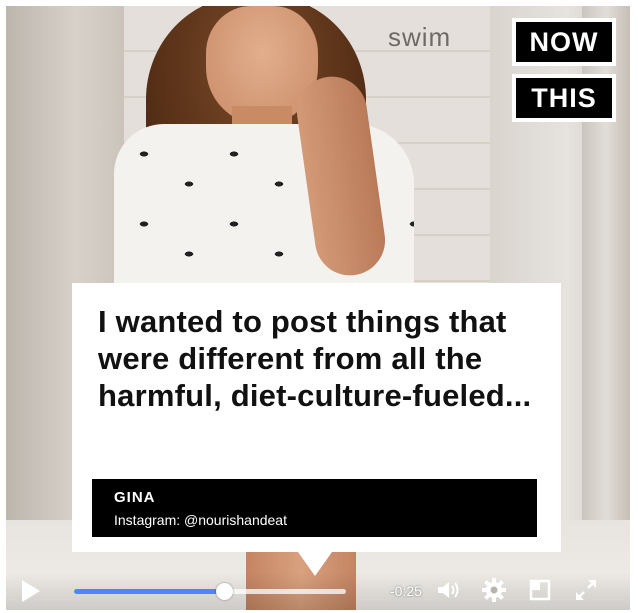 This screenshot has height=613, width=638. I want to click on attribution-name: GINA, so click(135, 497).